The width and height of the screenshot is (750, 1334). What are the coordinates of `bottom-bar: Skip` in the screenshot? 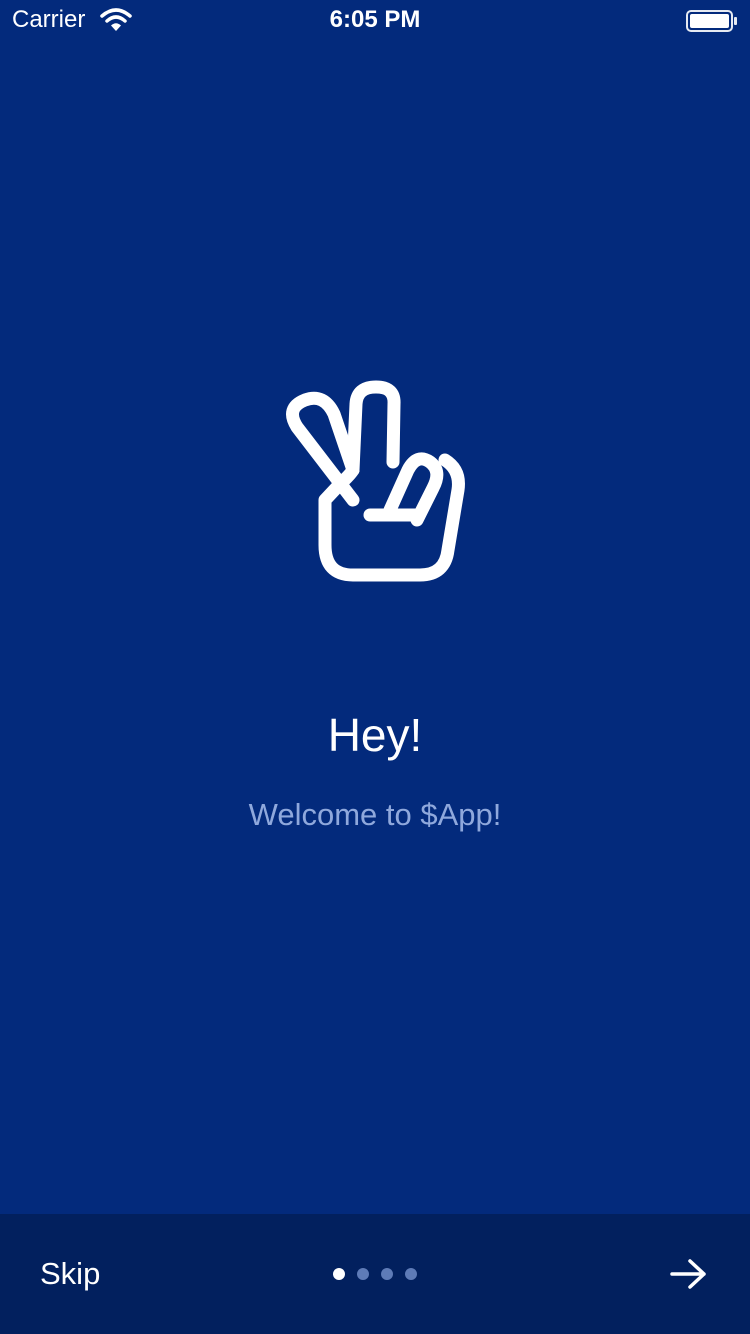 It's located at (375, 1274).